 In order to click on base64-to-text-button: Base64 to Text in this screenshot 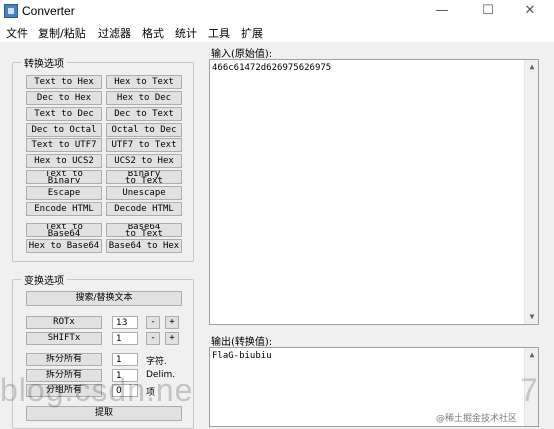, I will do `click(144, 230)`.